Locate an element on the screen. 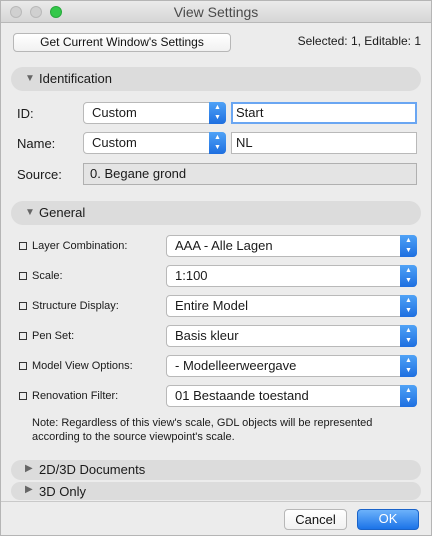  renovation-filter-select: 01 Bestaande toestand ▲ ▼ is located at coordinates (291, 396).